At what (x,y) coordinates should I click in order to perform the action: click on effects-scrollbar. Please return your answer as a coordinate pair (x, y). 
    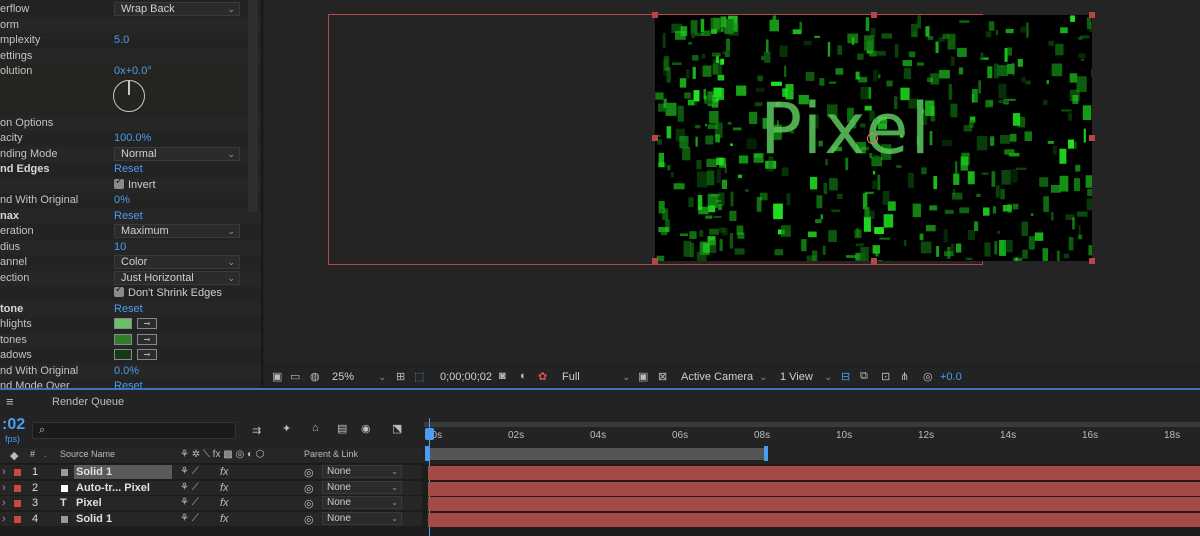
    Looking at the image, I should click on (253, 106).